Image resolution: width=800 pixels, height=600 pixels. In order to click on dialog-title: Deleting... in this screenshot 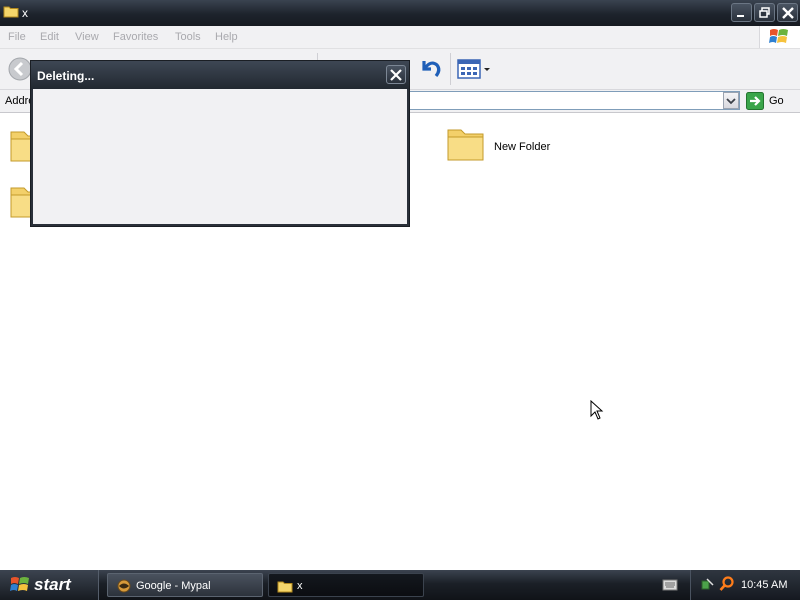, I will do `click(66, 76)`.